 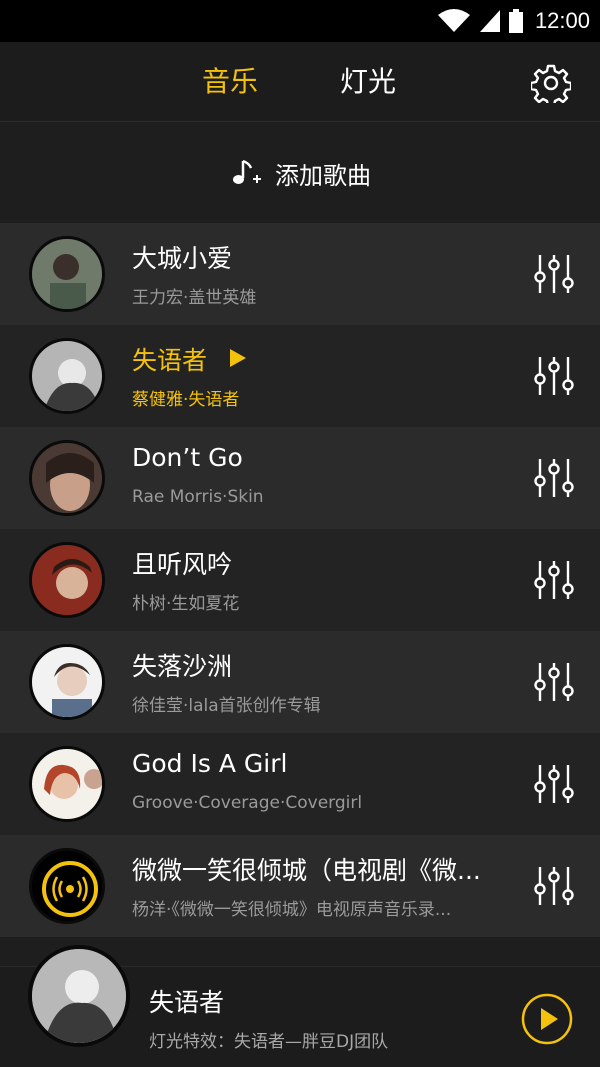 What do you see at coordinates (300, 784) in the screenshot?
I see `song-row: God Is A Girl Groove·Coverage·Covergirl` at bounding box center [300, 784].